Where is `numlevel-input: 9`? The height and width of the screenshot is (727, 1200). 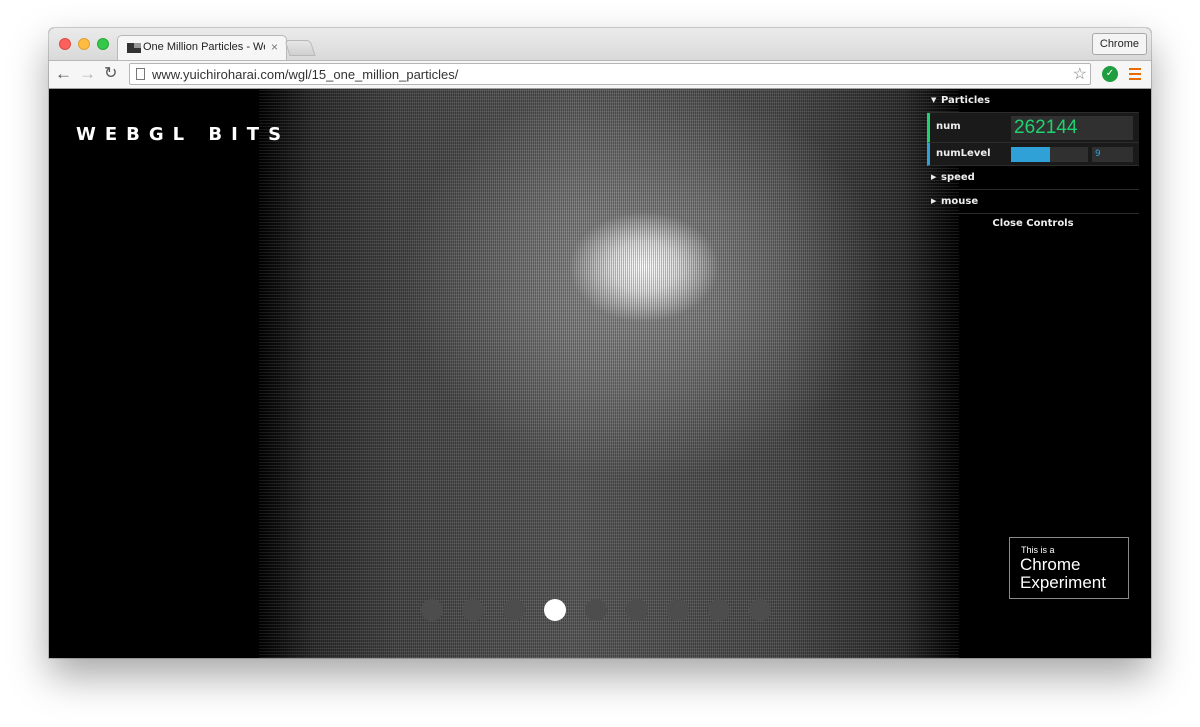
numlevel-input: 9 is located at coordinates (1112, 154).